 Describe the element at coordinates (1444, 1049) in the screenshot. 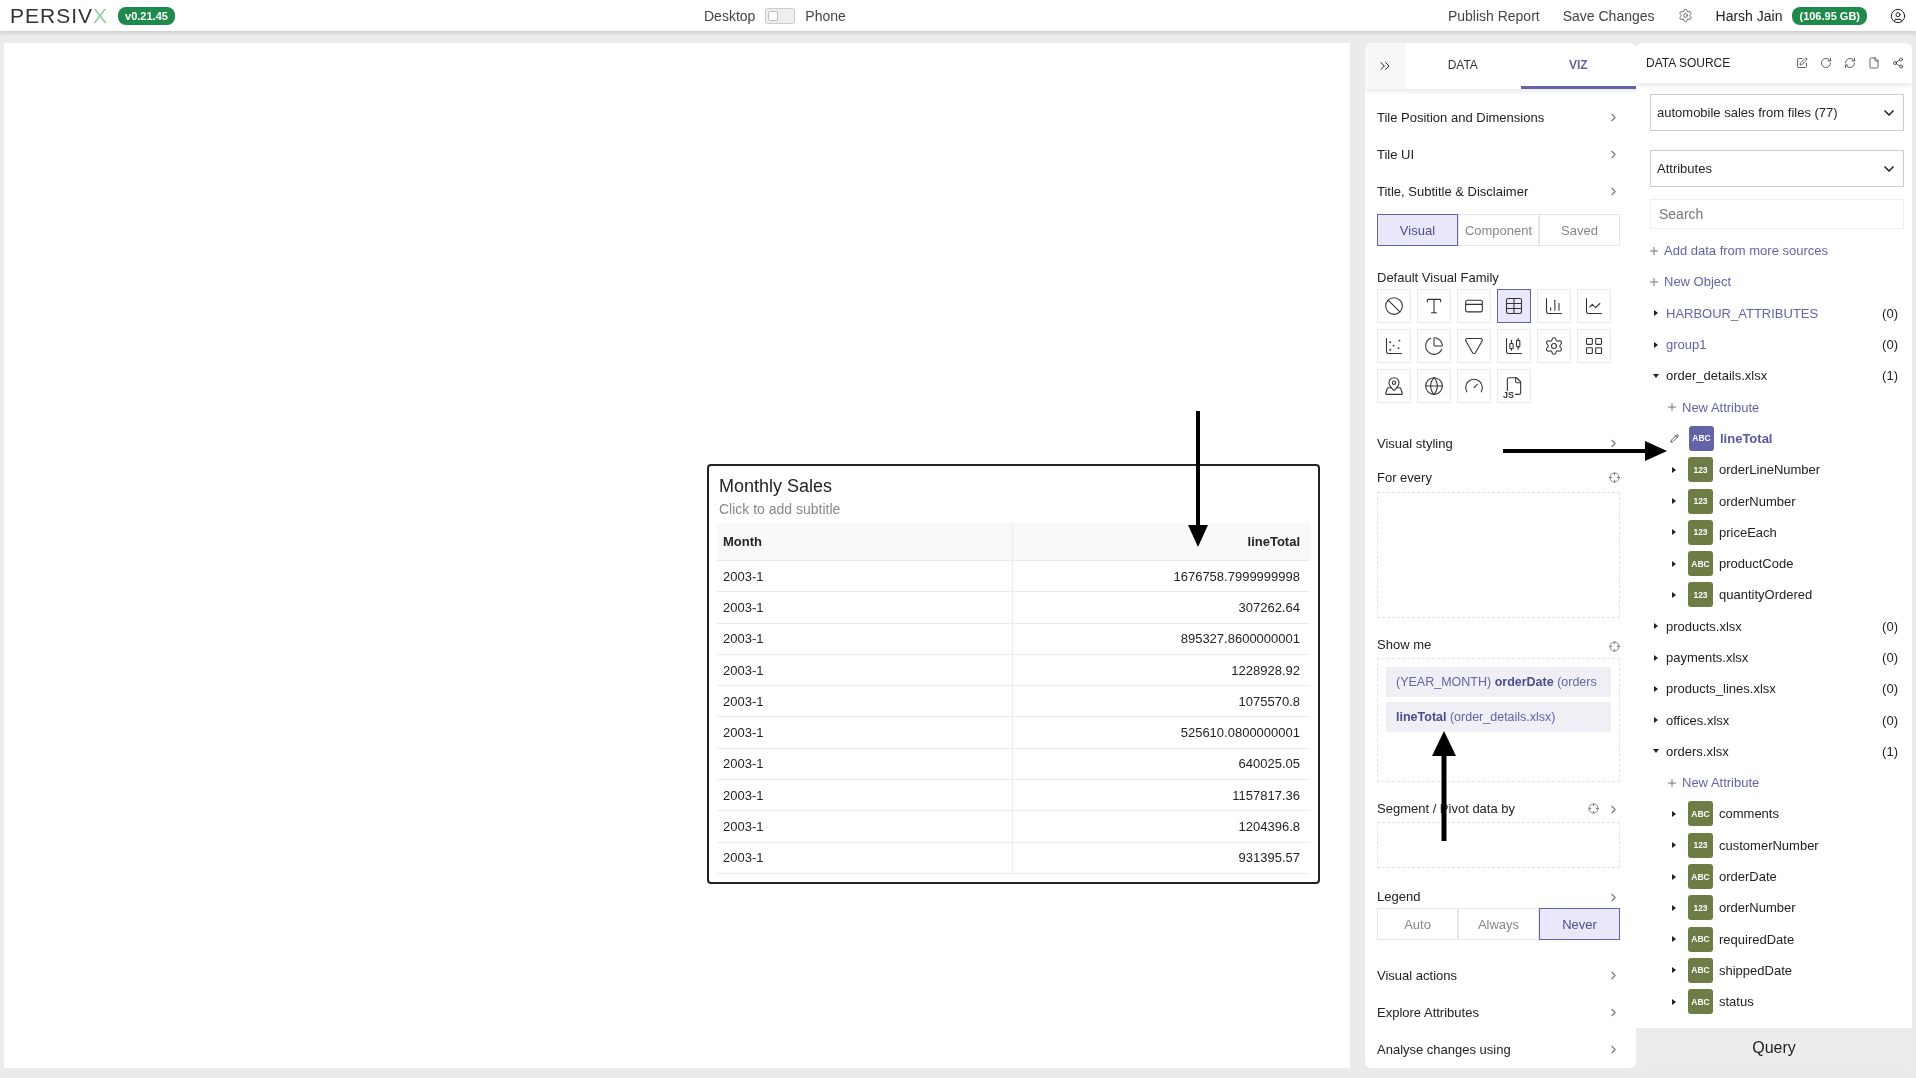

I see `section-label: Analyse changes using` at that location.